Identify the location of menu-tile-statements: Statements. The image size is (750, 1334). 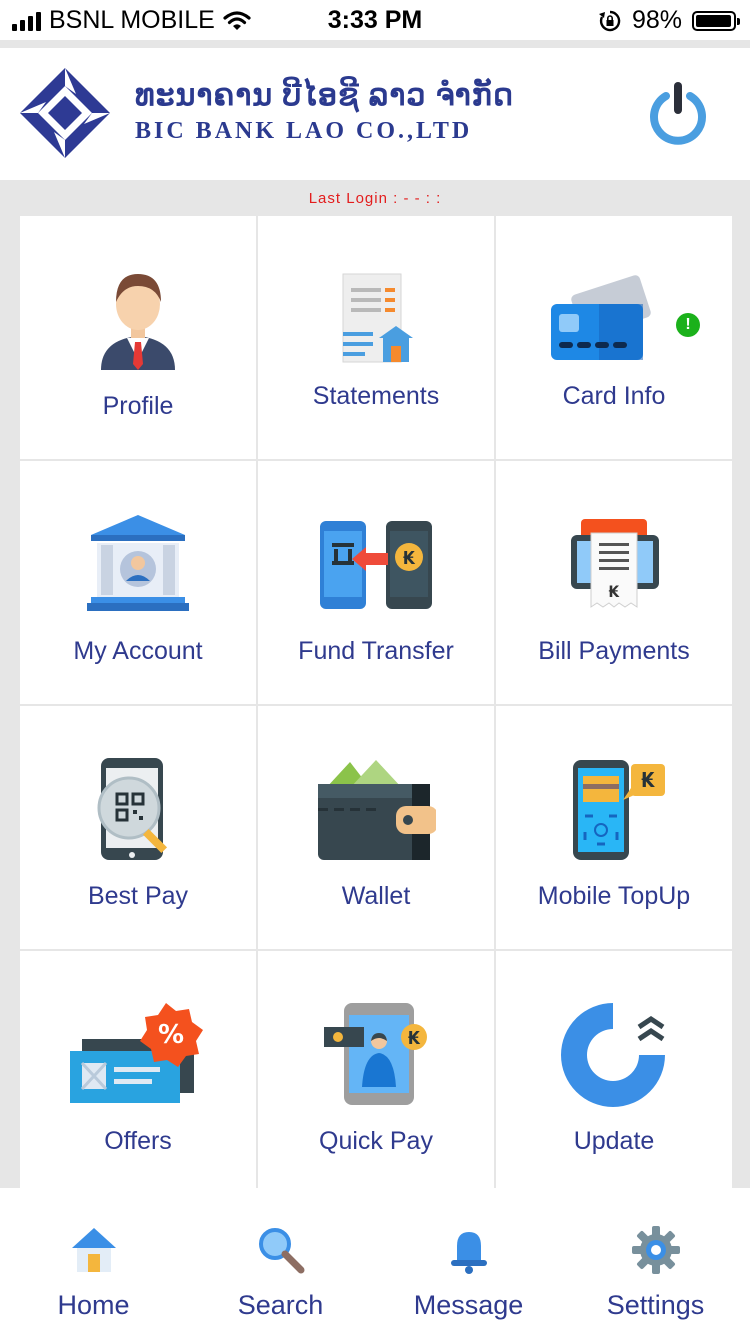
(376, 337).